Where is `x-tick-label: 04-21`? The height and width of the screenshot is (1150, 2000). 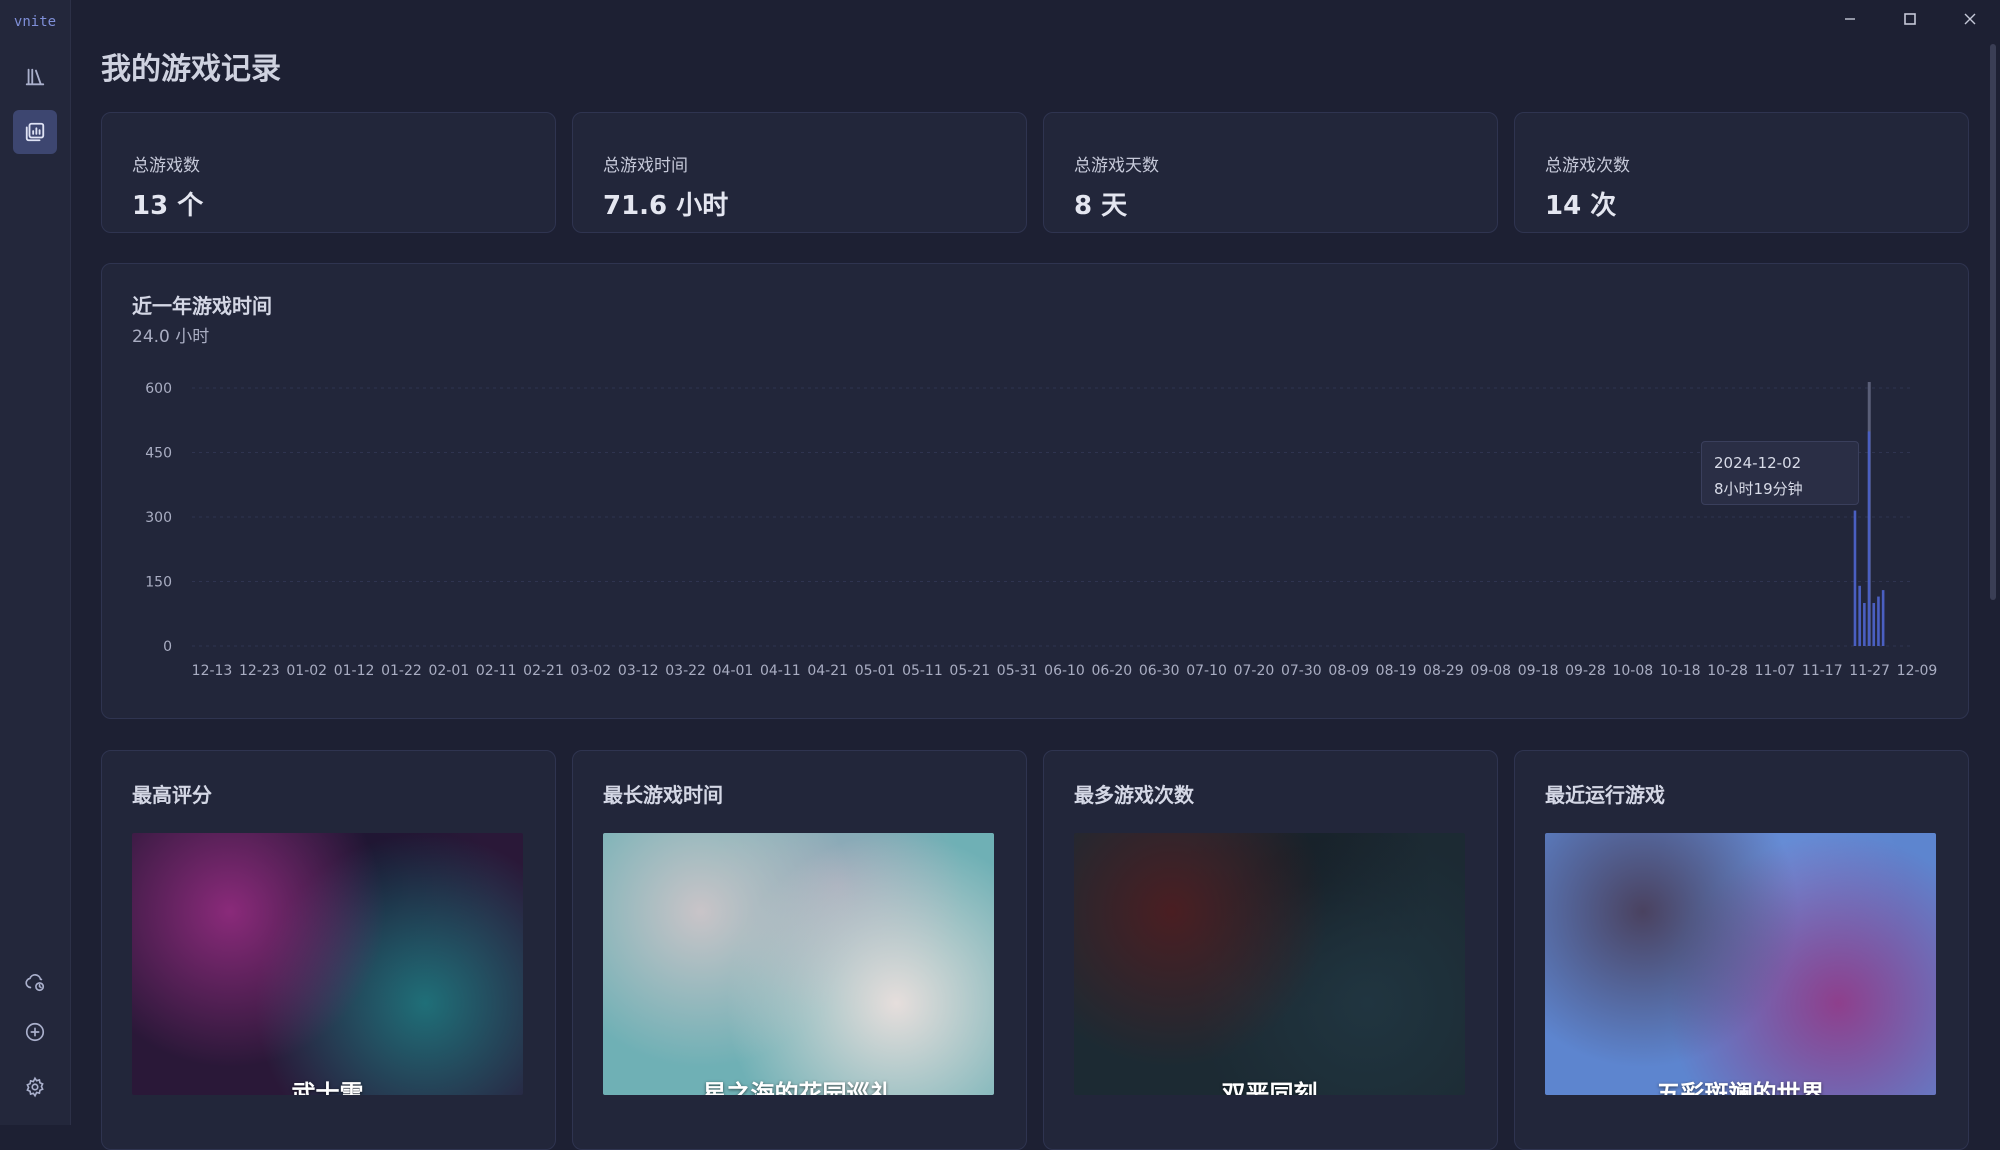
x-tick-label: 04-21 is located at coordinates (827, 671).